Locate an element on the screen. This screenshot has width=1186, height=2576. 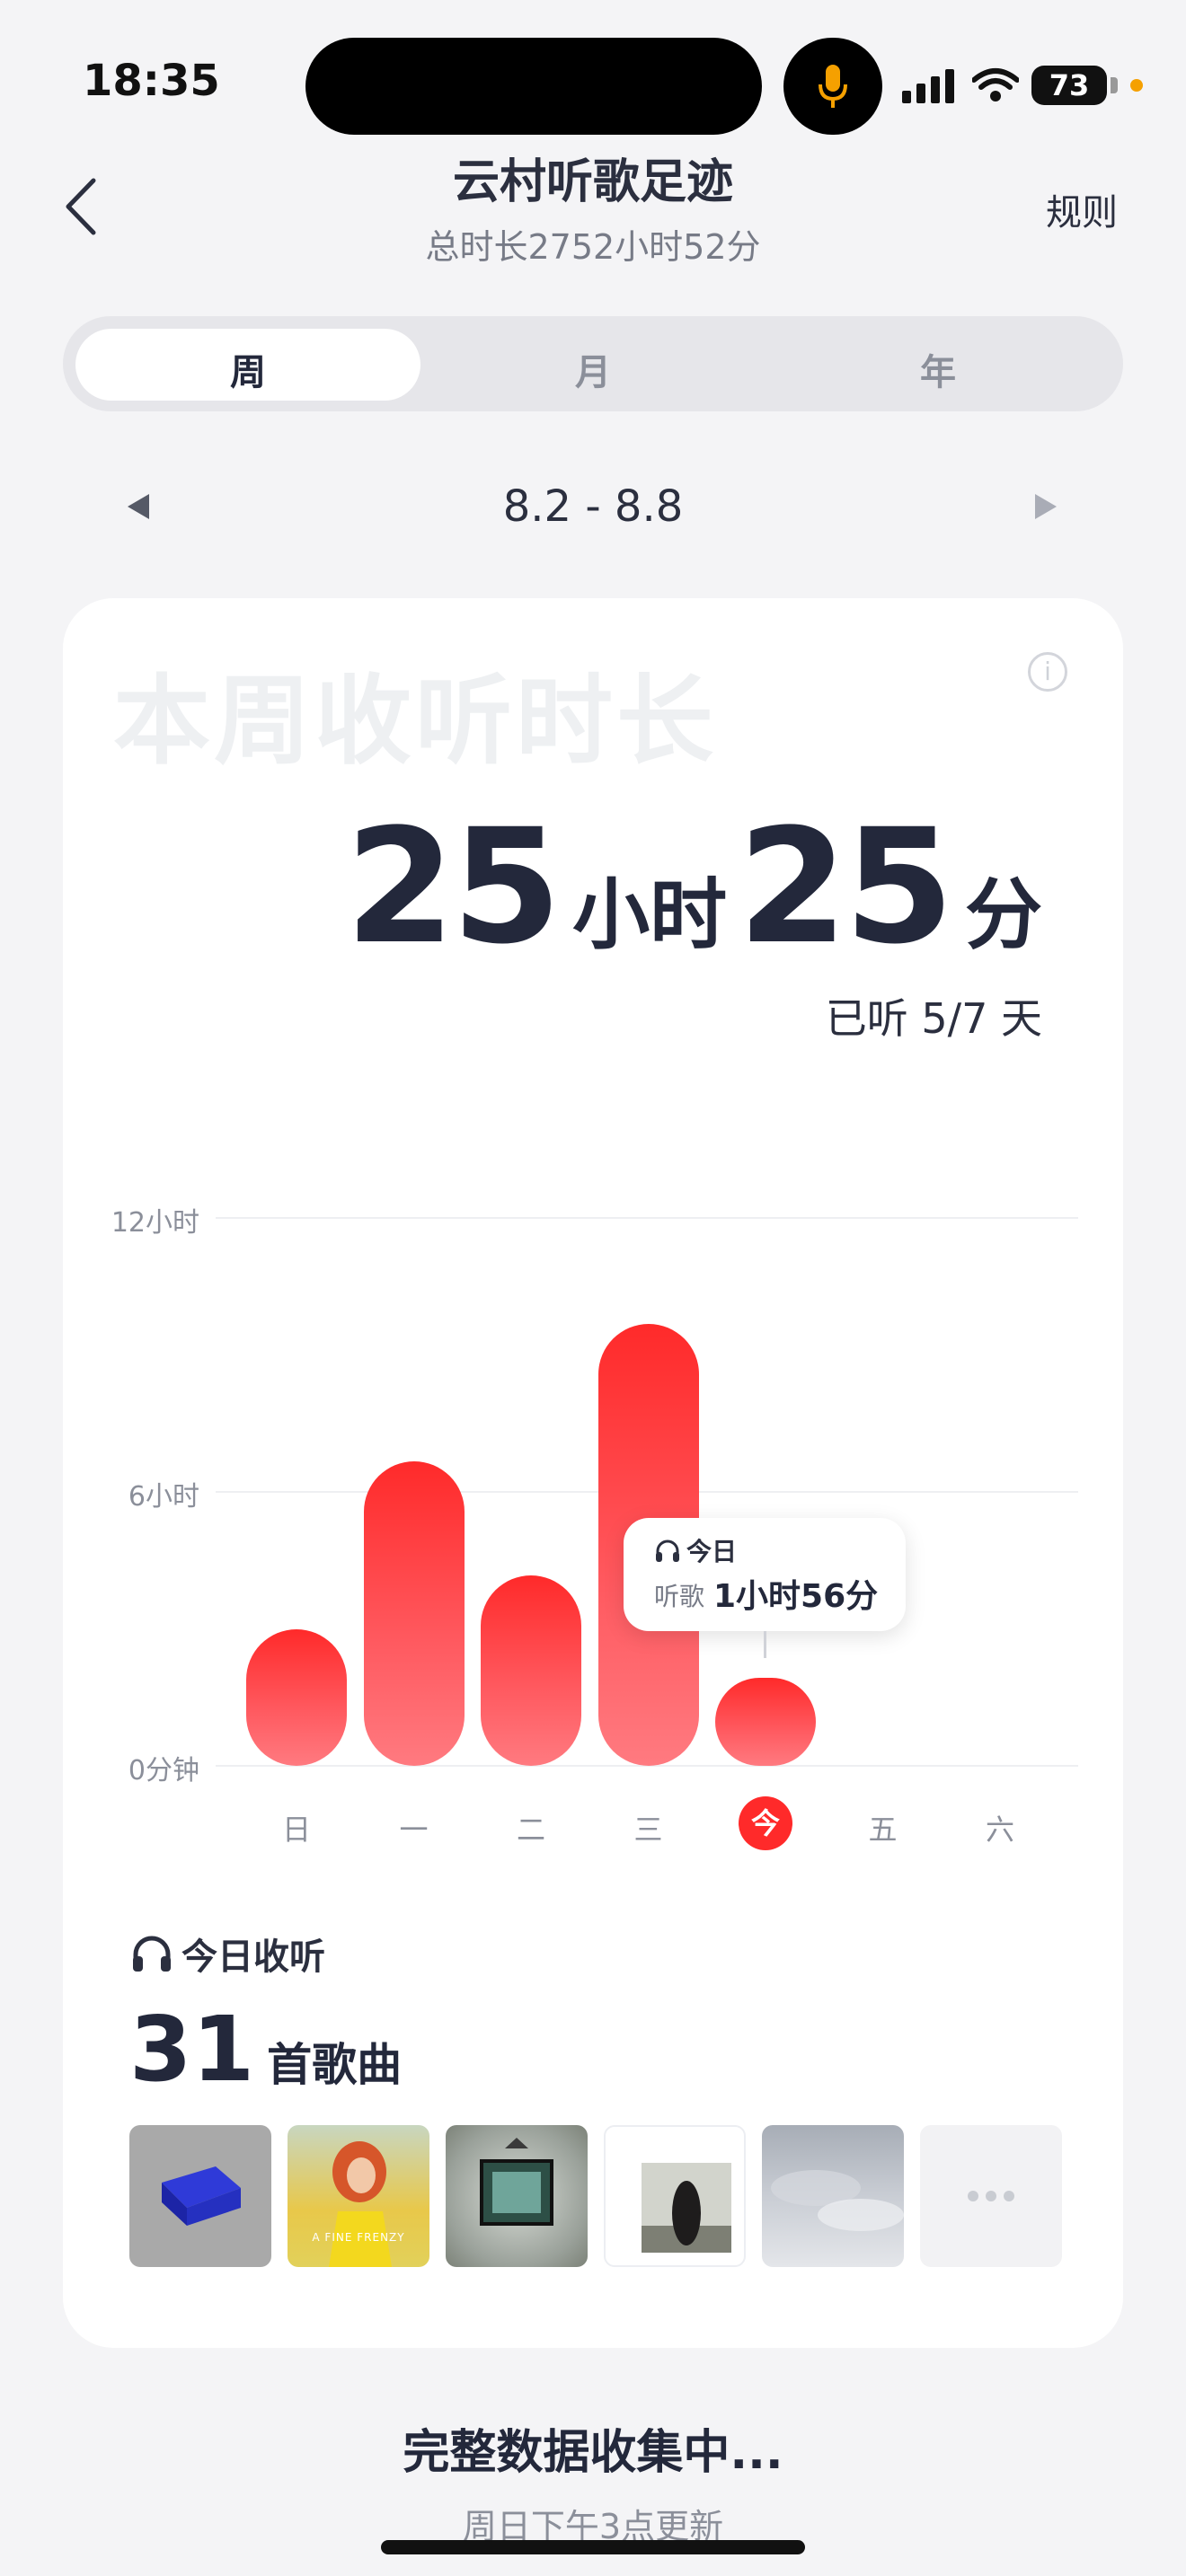
hours-unit: 小时 is located at coordinates (650, 915).